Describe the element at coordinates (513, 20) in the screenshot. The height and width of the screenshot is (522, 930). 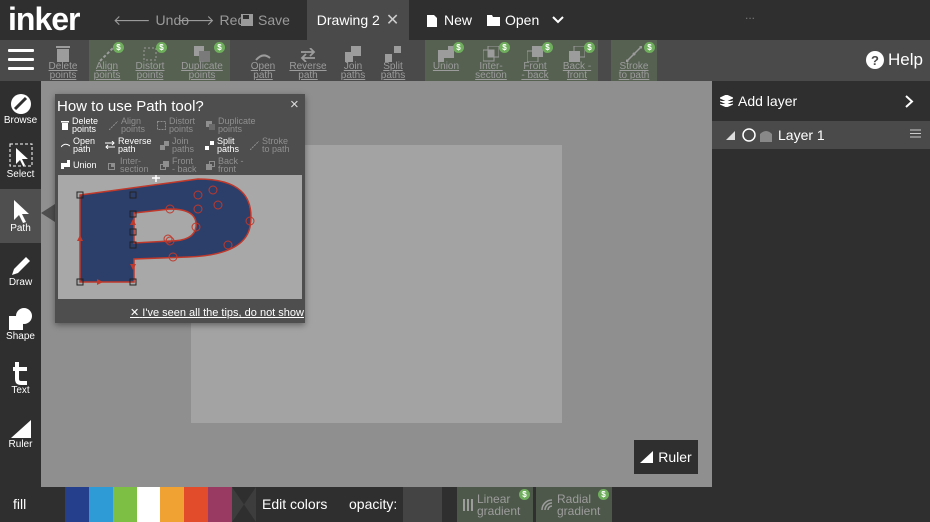
I see `open-button: Open` at that location.